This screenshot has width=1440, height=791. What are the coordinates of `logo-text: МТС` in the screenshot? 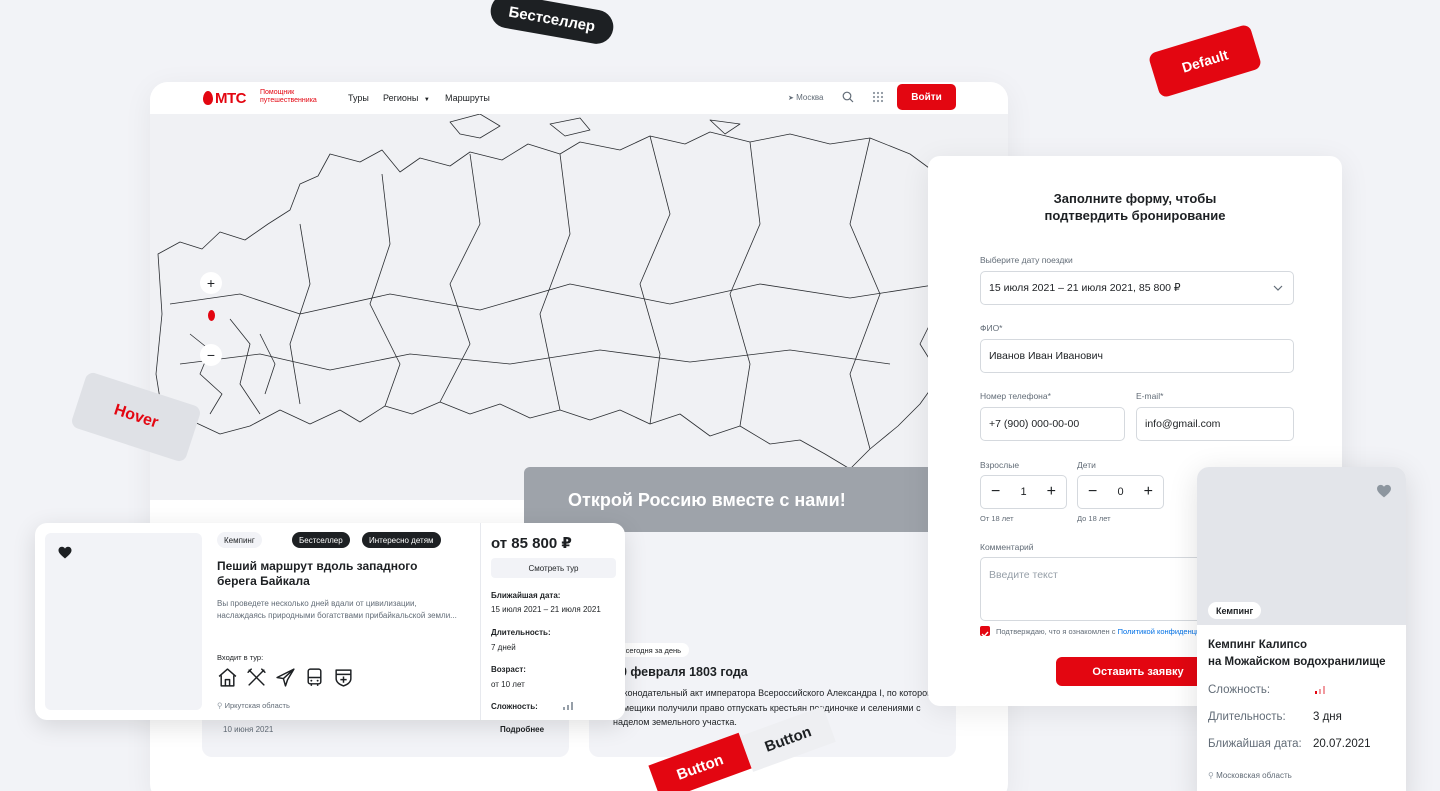 It's located at (231, 98).